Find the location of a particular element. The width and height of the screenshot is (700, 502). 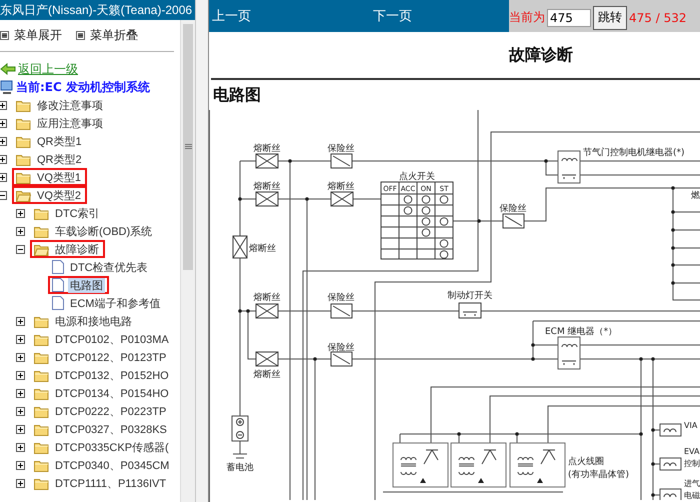

splitter is located at coordinates (202, 251).